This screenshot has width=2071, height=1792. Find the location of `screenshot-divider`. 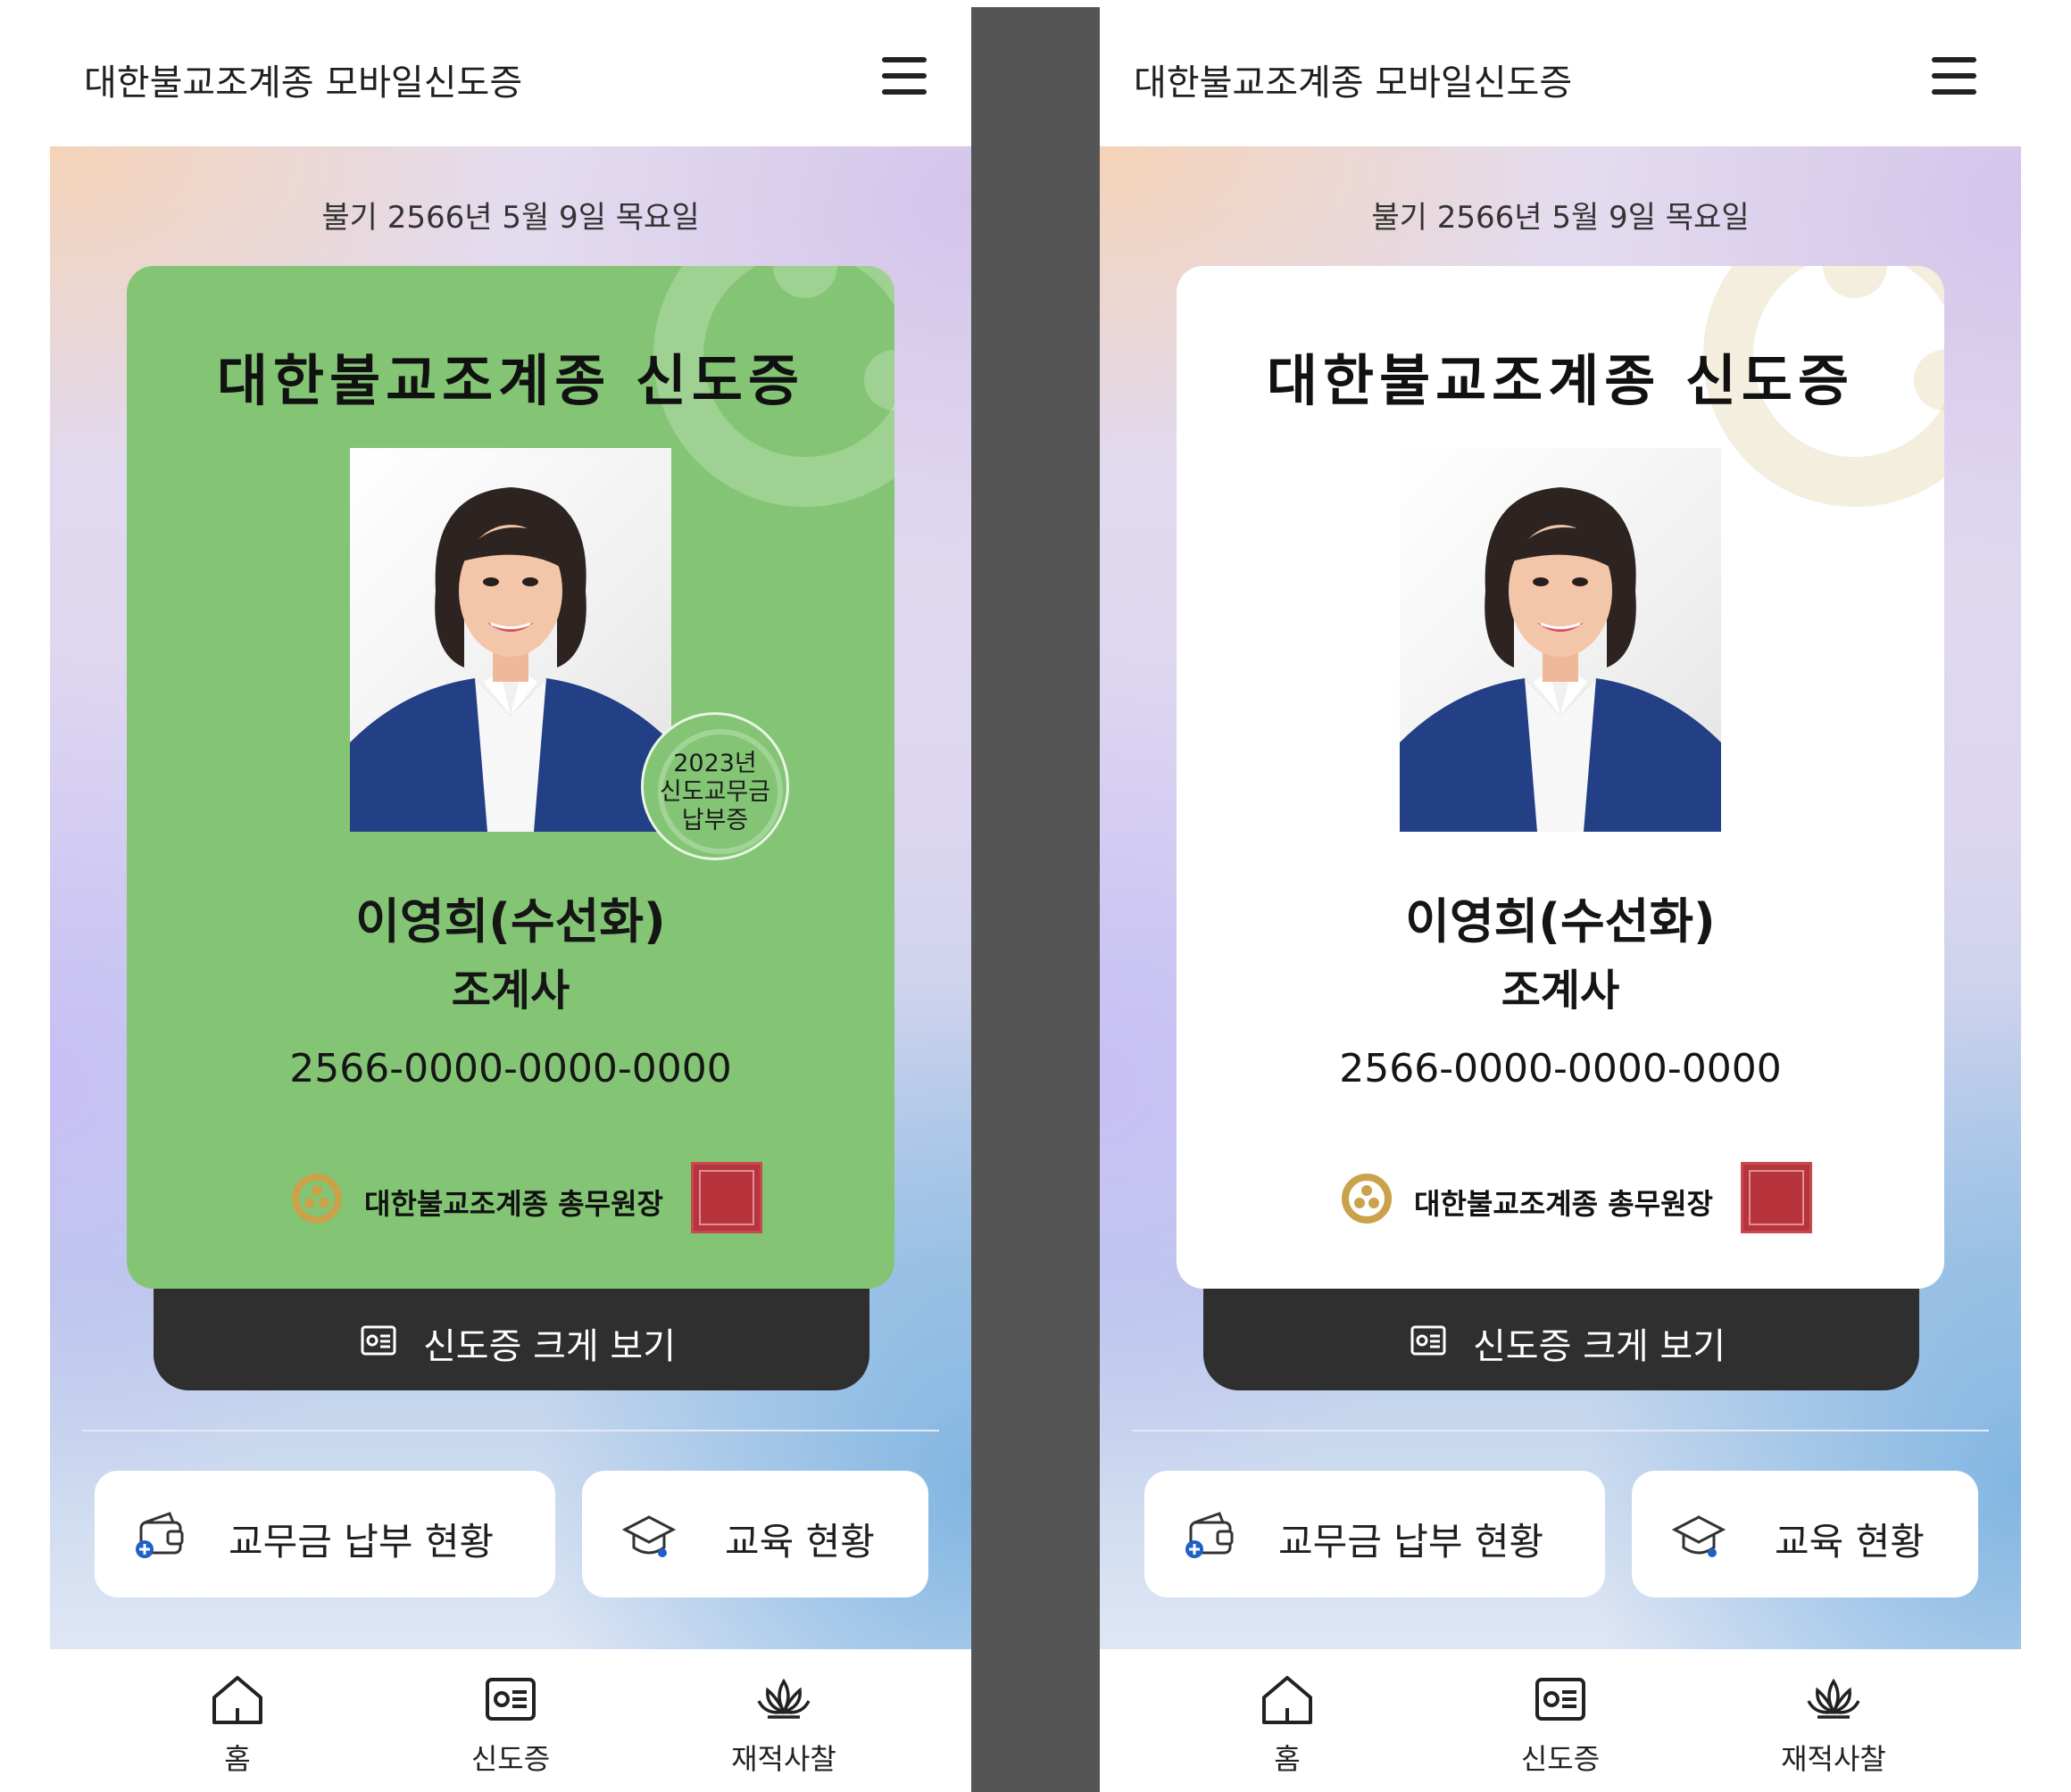

screenshot-divider is located at coordinates (1035, 899).